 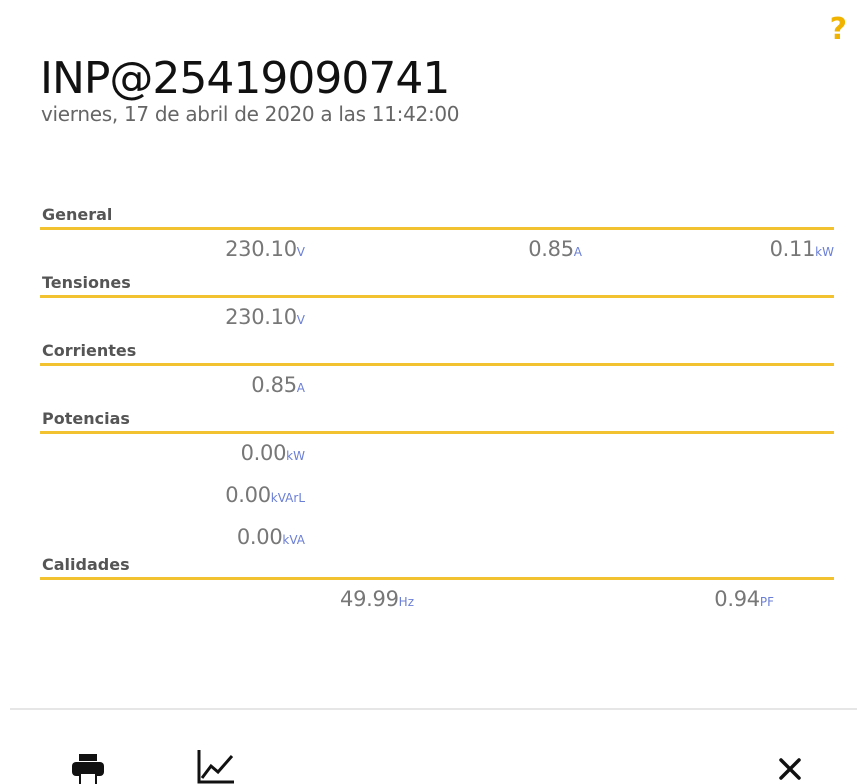 What do you see at coordinates (838, 29) in the screenshot?
I see `help-button: ?` at bounding box center [838, 29].